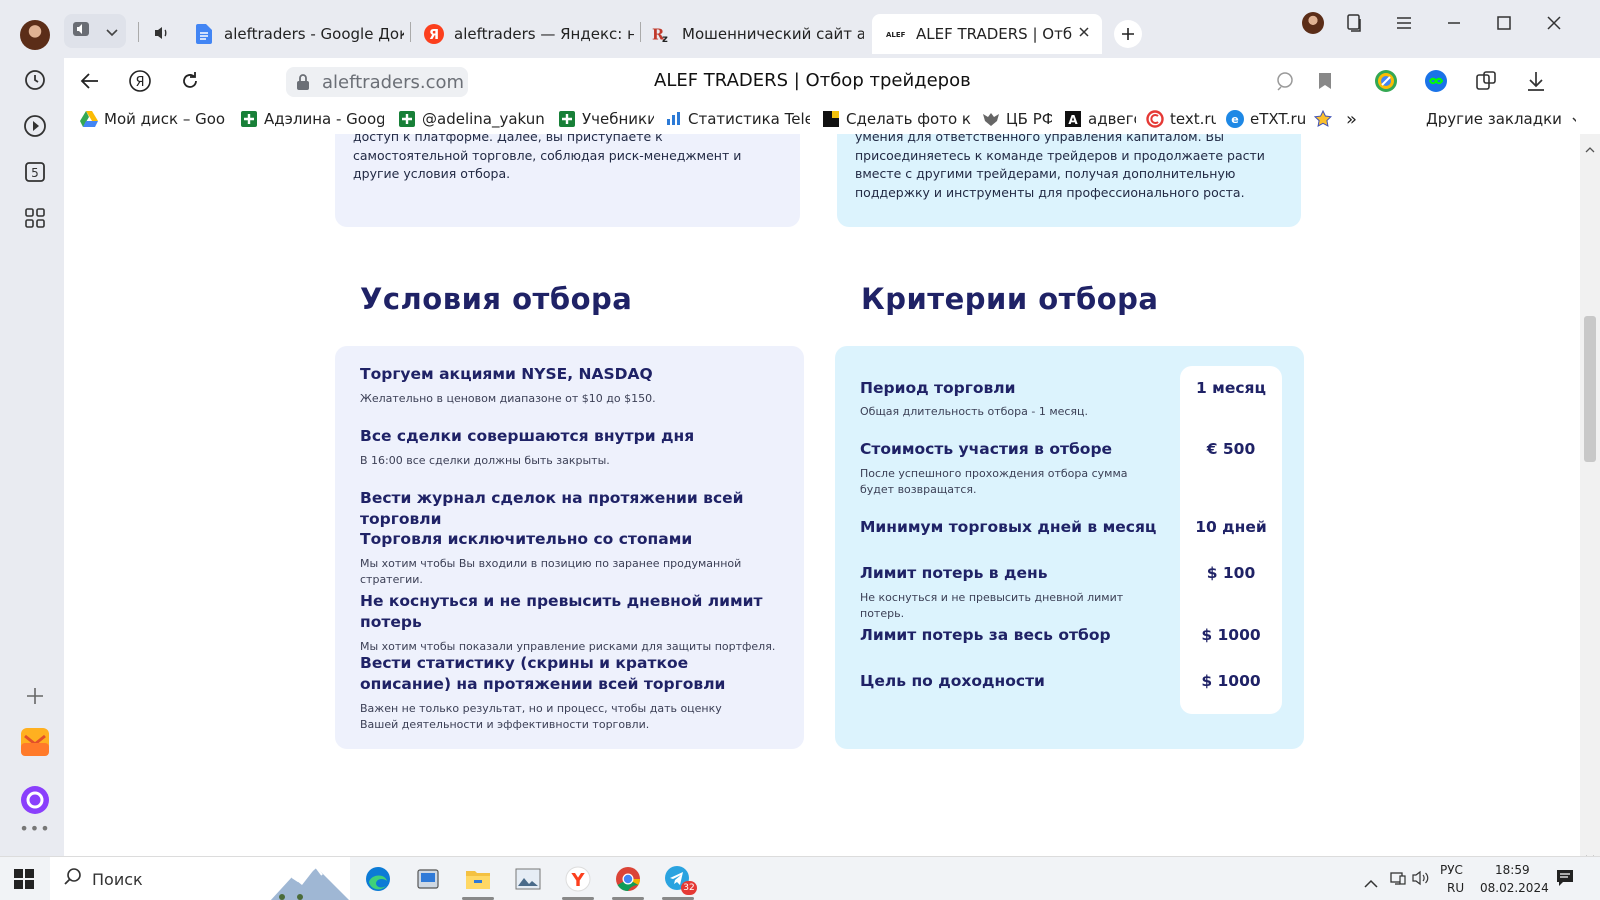 Image resolution: width=1600 pixels, height=900 pixels. I want to click on history-icon, so click(35, 80).